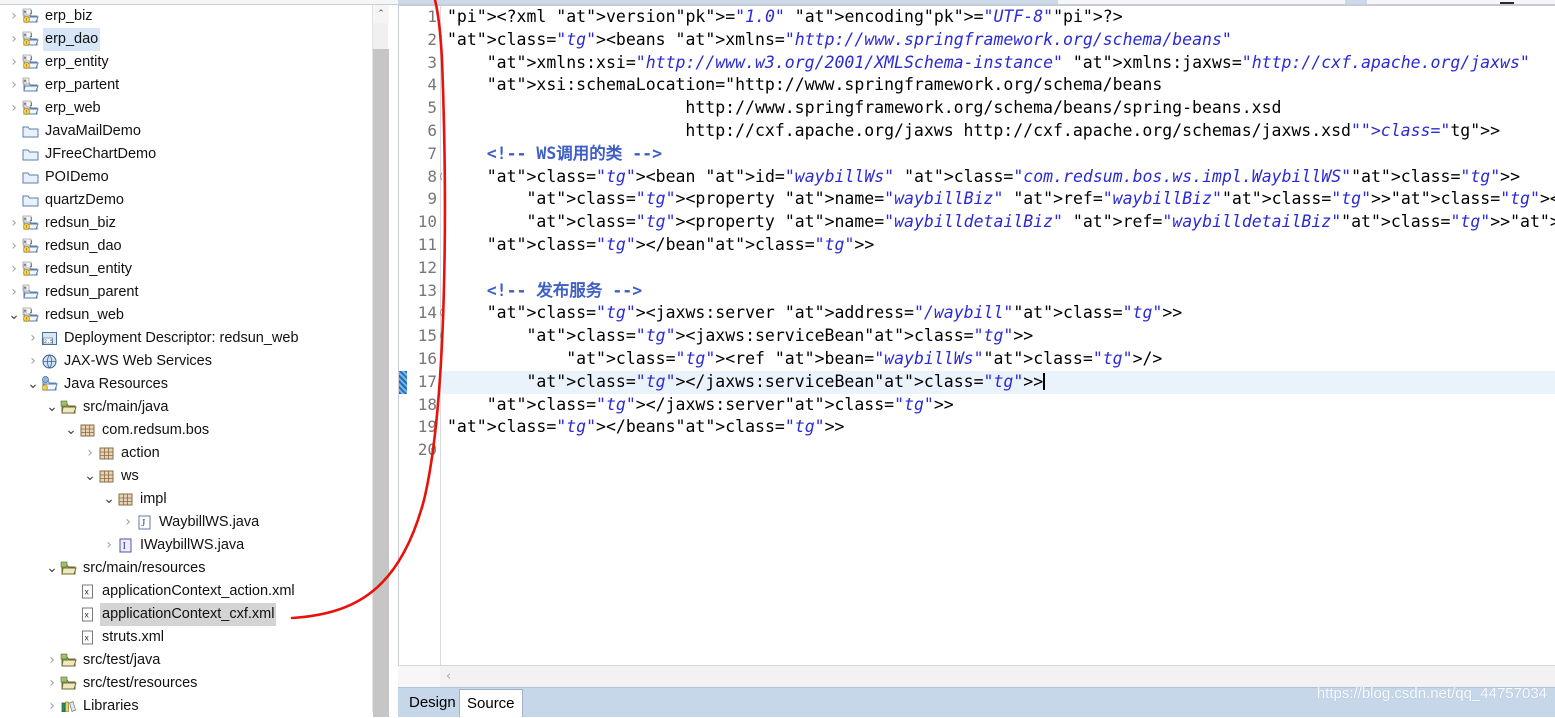 This screenshot has width=1555, height=718. Describe the element at coordinates (186, 85) in the screenshot. I see `tree-item-erp-partent: › M erp_partent` at that location.